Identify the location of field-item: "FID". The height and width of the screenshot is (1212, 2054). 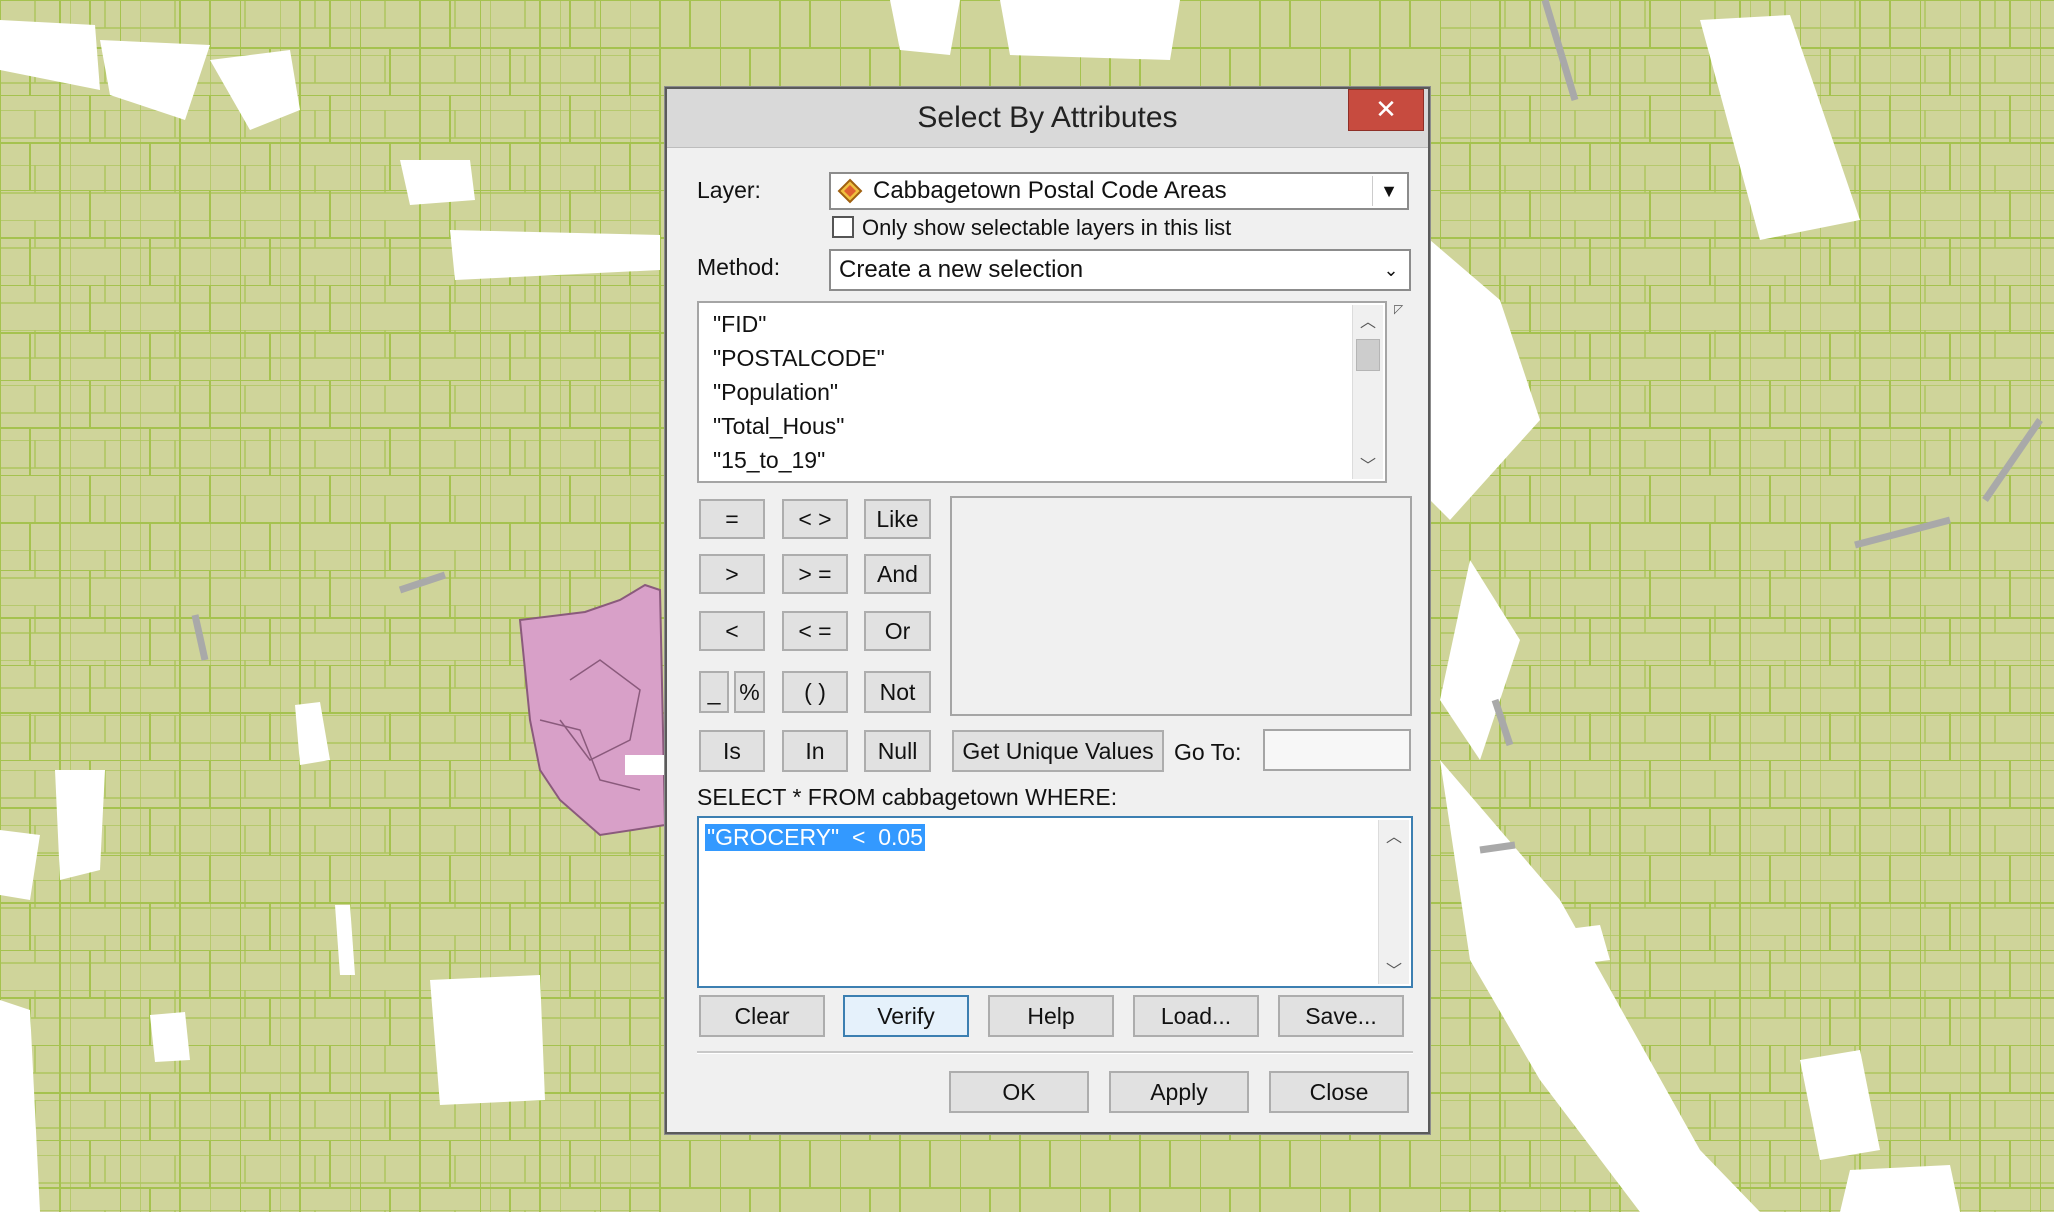
(739, 324).